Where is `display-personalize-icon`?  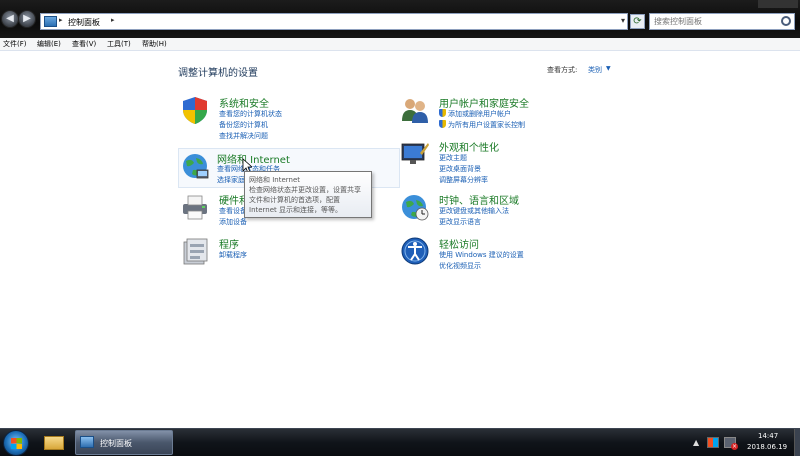 display-personalize-icon is located at coordinates (415, 154).